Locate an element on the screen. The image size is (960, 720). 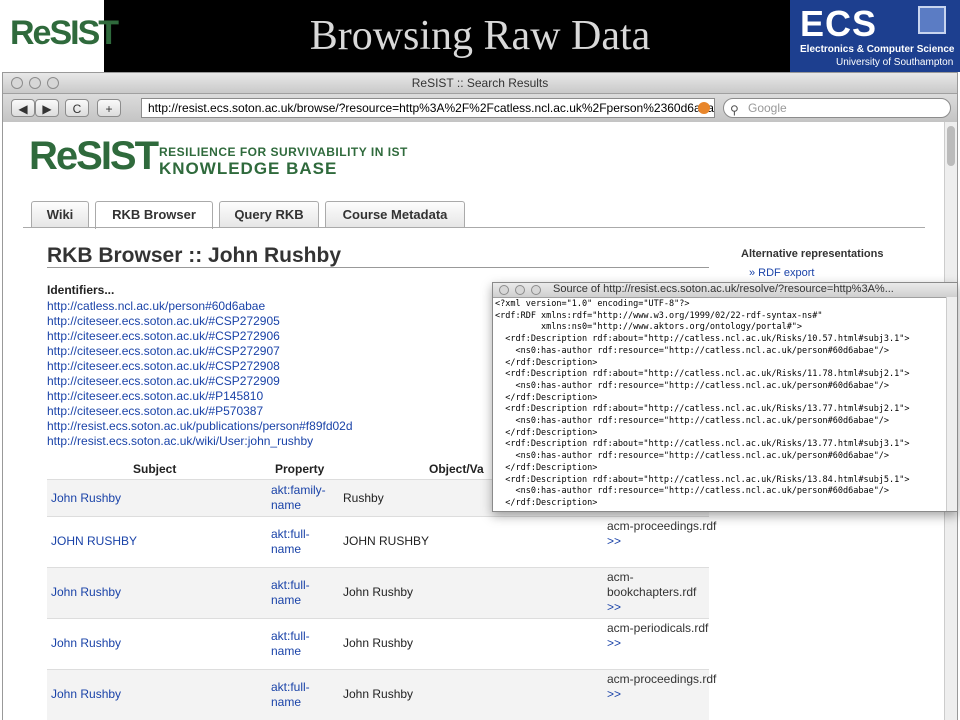
kb-tagline: RESILIENCE FOR SURVIVABILITY IN IST is located at coordinates (283, 152).